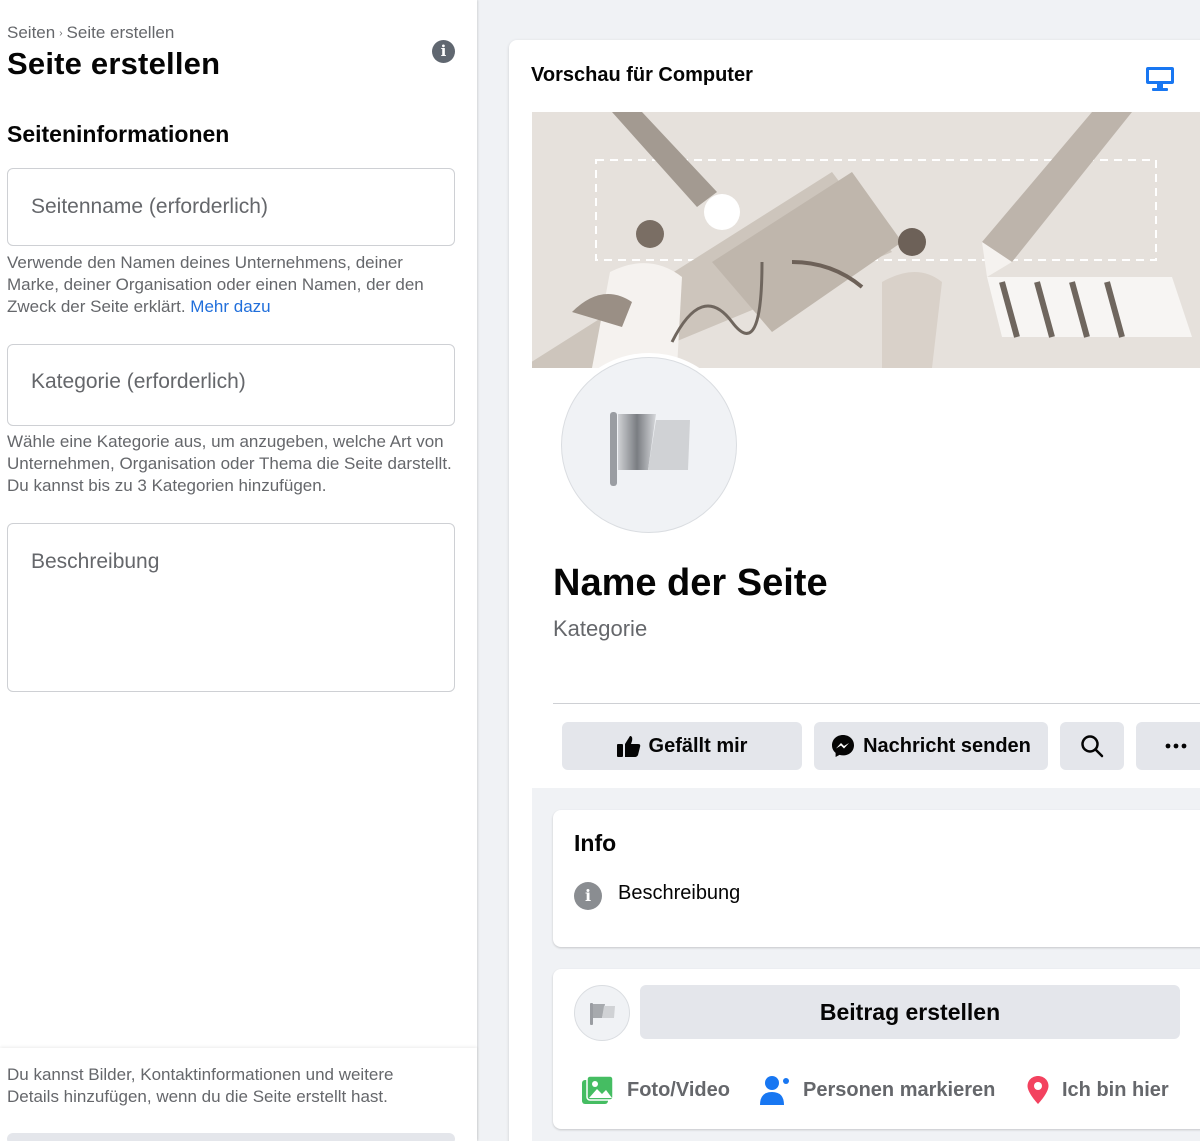 This screenshot has height=1141, width=1200. What do you see at coordinates (876, 703) in the screenshot?
I see `divider` at bounding box center [876, 703].